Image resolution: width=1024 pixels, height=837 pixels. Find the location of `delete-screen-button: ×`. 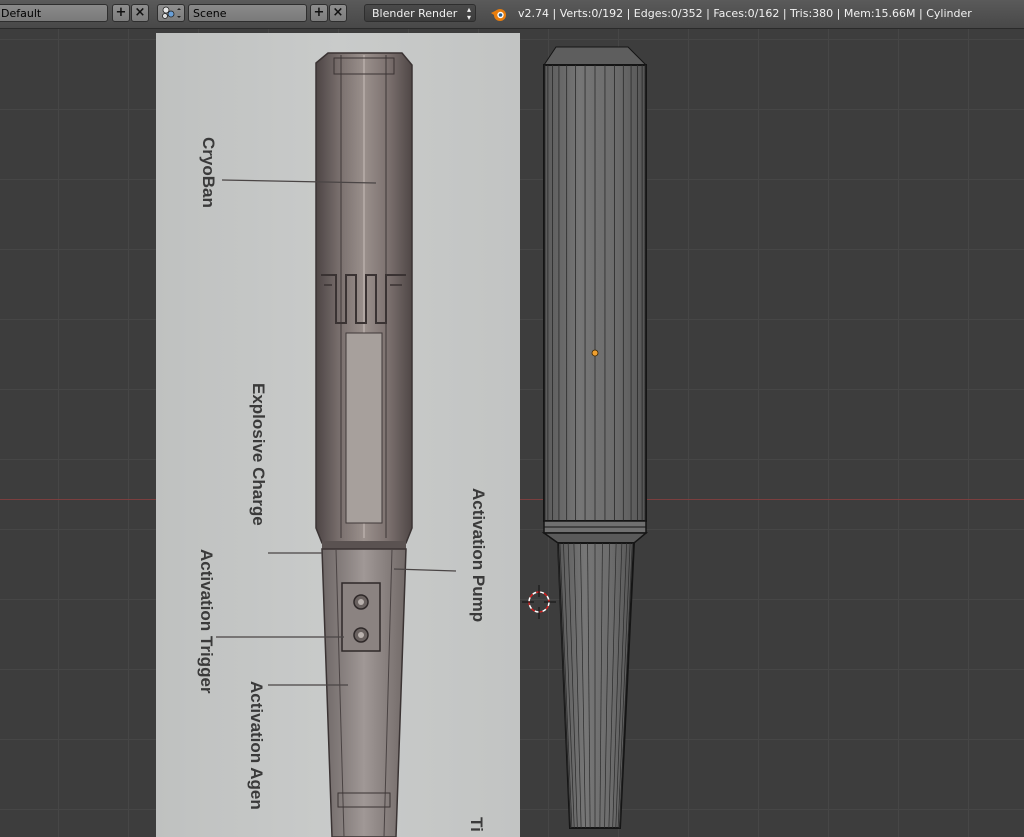

delete-screen-button: × is located at coordinates (140, 13).